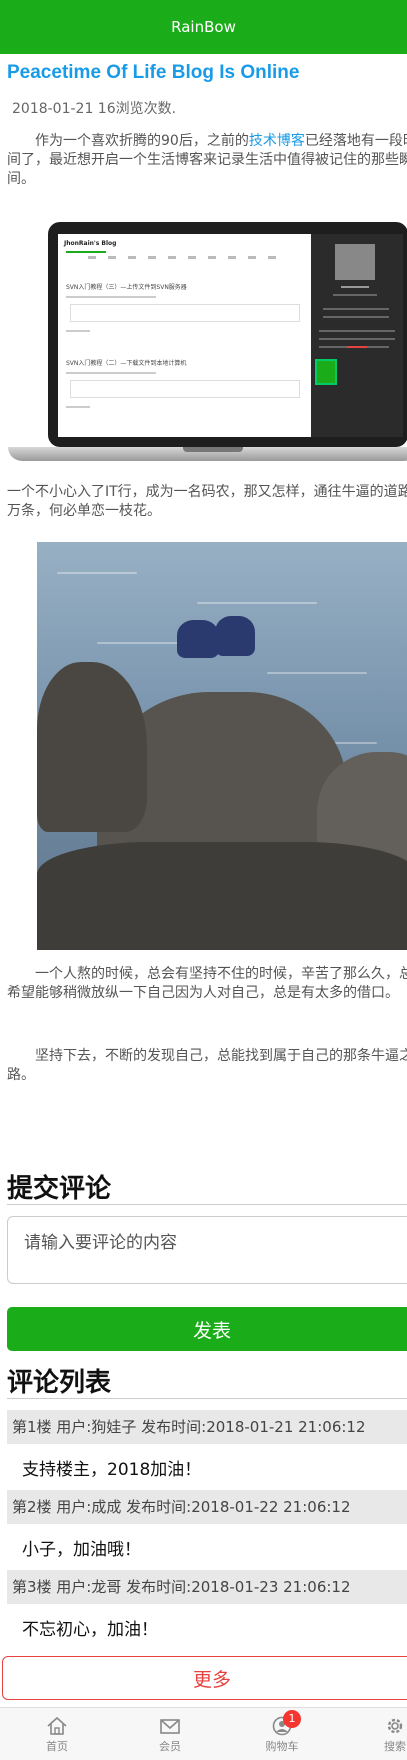  I want to click on tab-cart: 1 购物车, so click(282, 1734).